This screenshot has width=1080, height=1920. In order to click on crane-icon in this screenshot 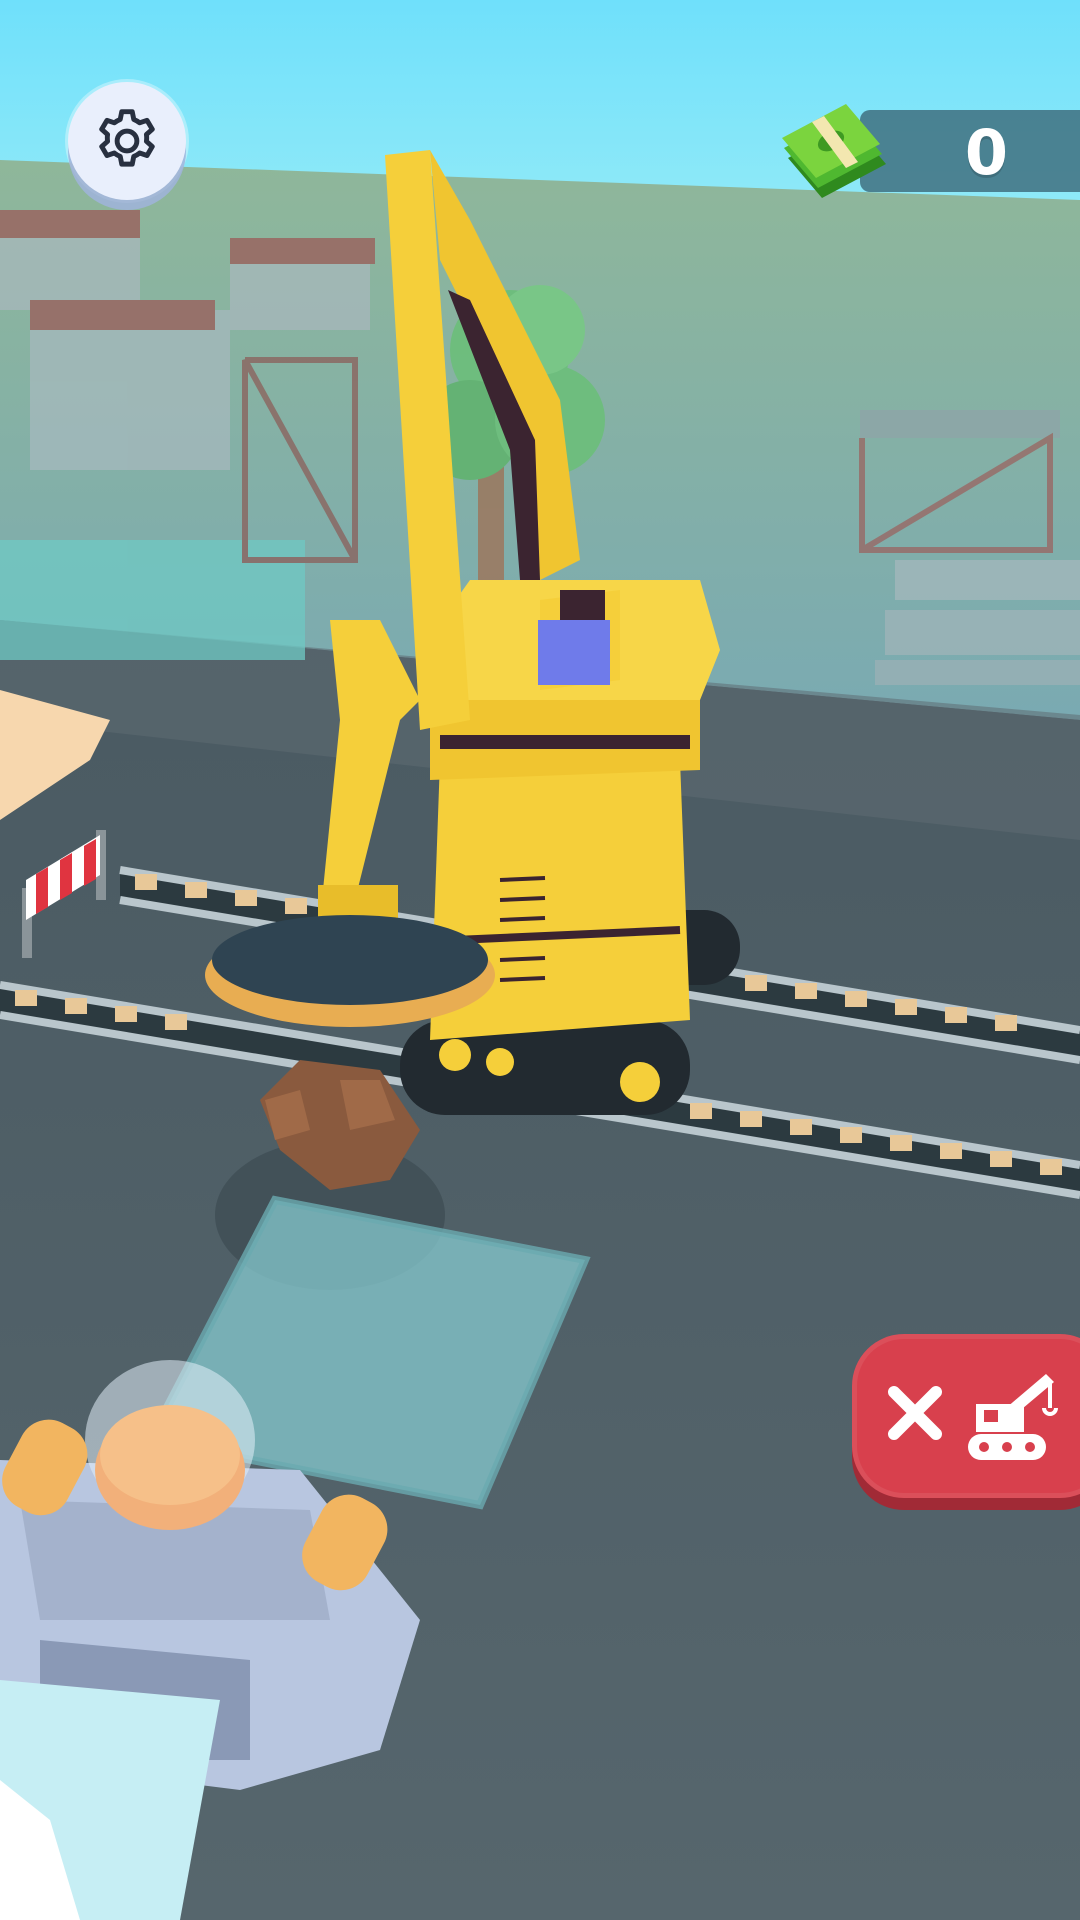, I will do `click(1013, 1417)`.